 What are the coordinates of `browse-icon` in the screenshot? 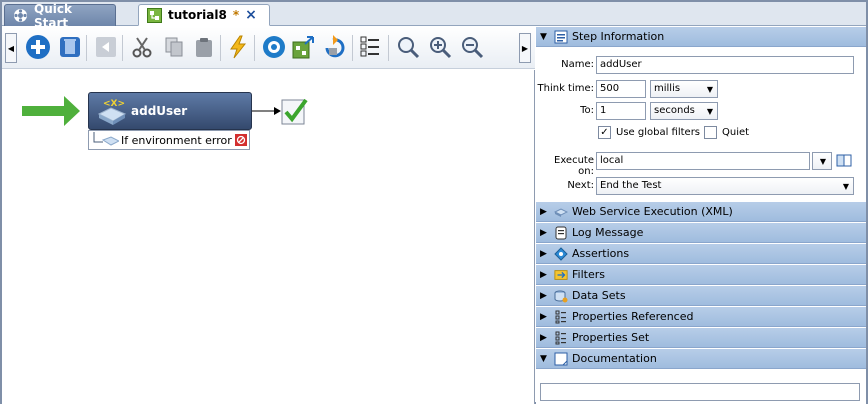 It's located at (844, 161).